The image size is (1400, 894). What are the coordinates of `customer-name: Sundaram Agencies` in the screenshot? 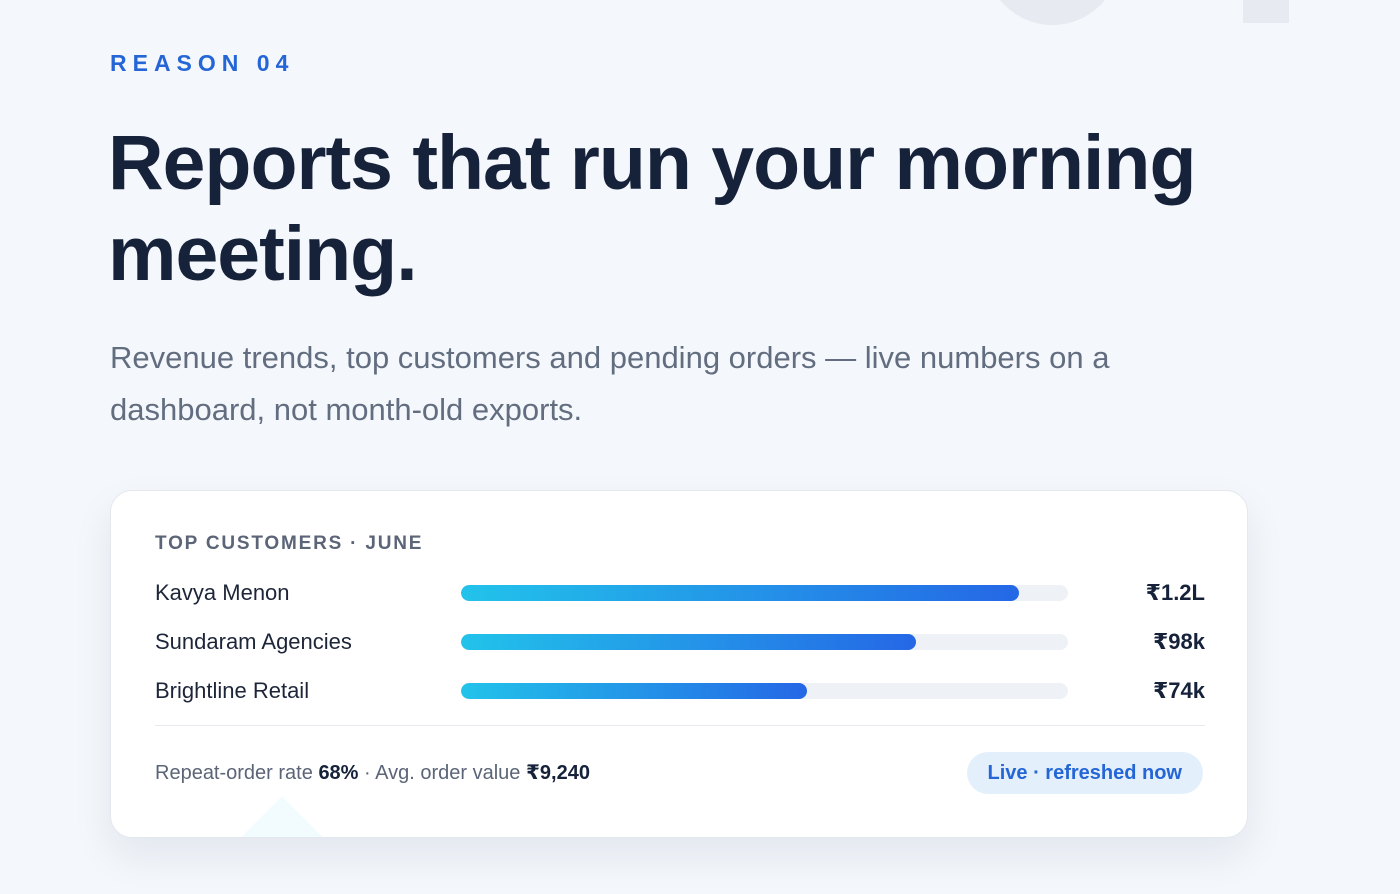 It's located at (253, 641).